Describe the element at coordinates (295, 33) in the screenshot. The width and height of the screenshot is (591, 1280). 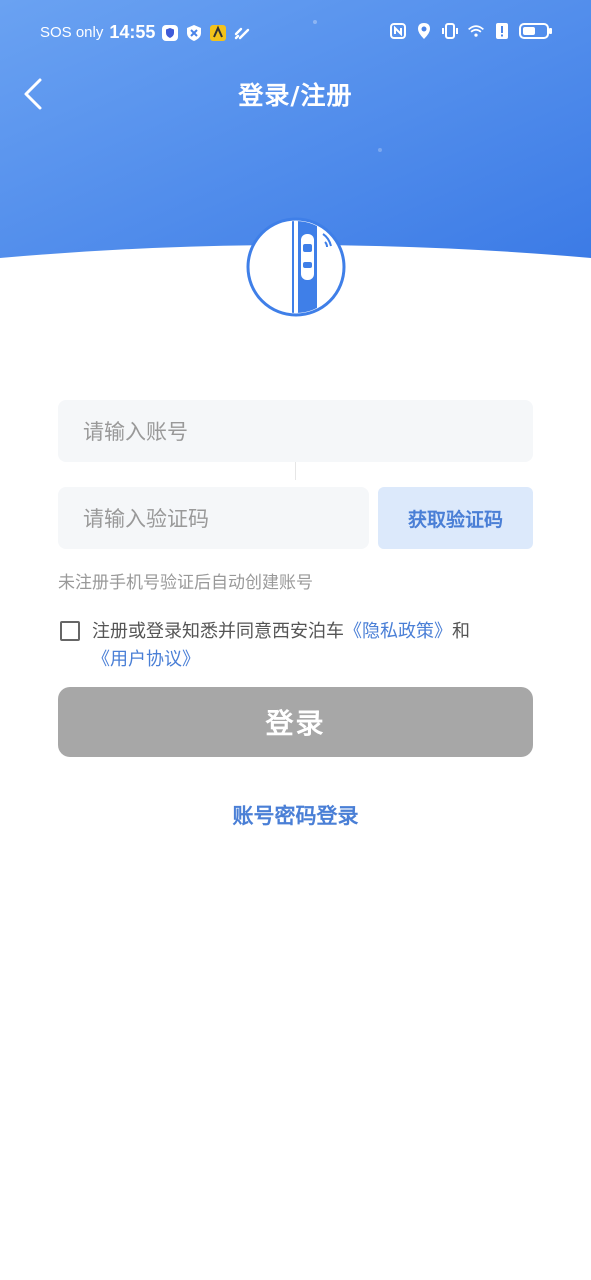
I see `status-bar: SOS only 14:55` at that location.